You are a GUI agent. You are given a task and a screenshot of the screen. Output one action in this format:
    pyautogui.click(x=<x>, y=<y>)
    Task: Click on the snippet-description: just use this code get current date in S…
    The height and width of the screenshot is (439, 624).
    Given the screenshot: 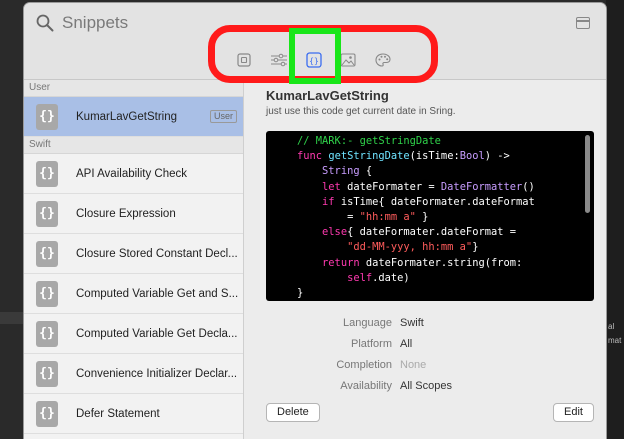 What is the action you would take?
    pyautogui.click(x=361, y=111)
    